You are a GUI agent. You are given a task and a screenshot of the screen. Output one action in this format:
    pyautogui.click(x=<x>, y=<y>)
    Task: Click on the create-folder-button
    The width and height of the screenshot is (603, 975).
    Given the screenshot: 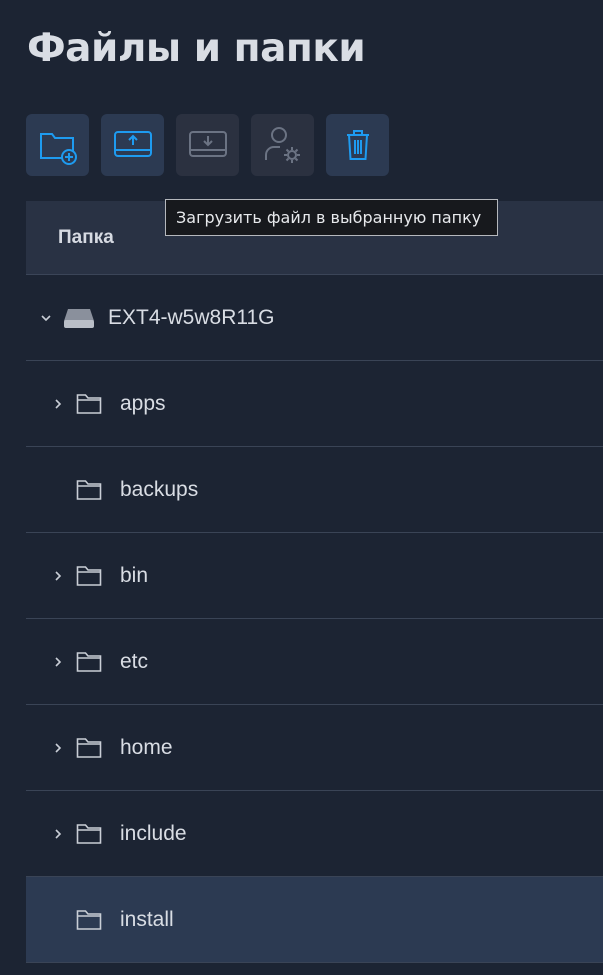 What is the action you would take?
    pyautogui.click(x=57, y=145)
    